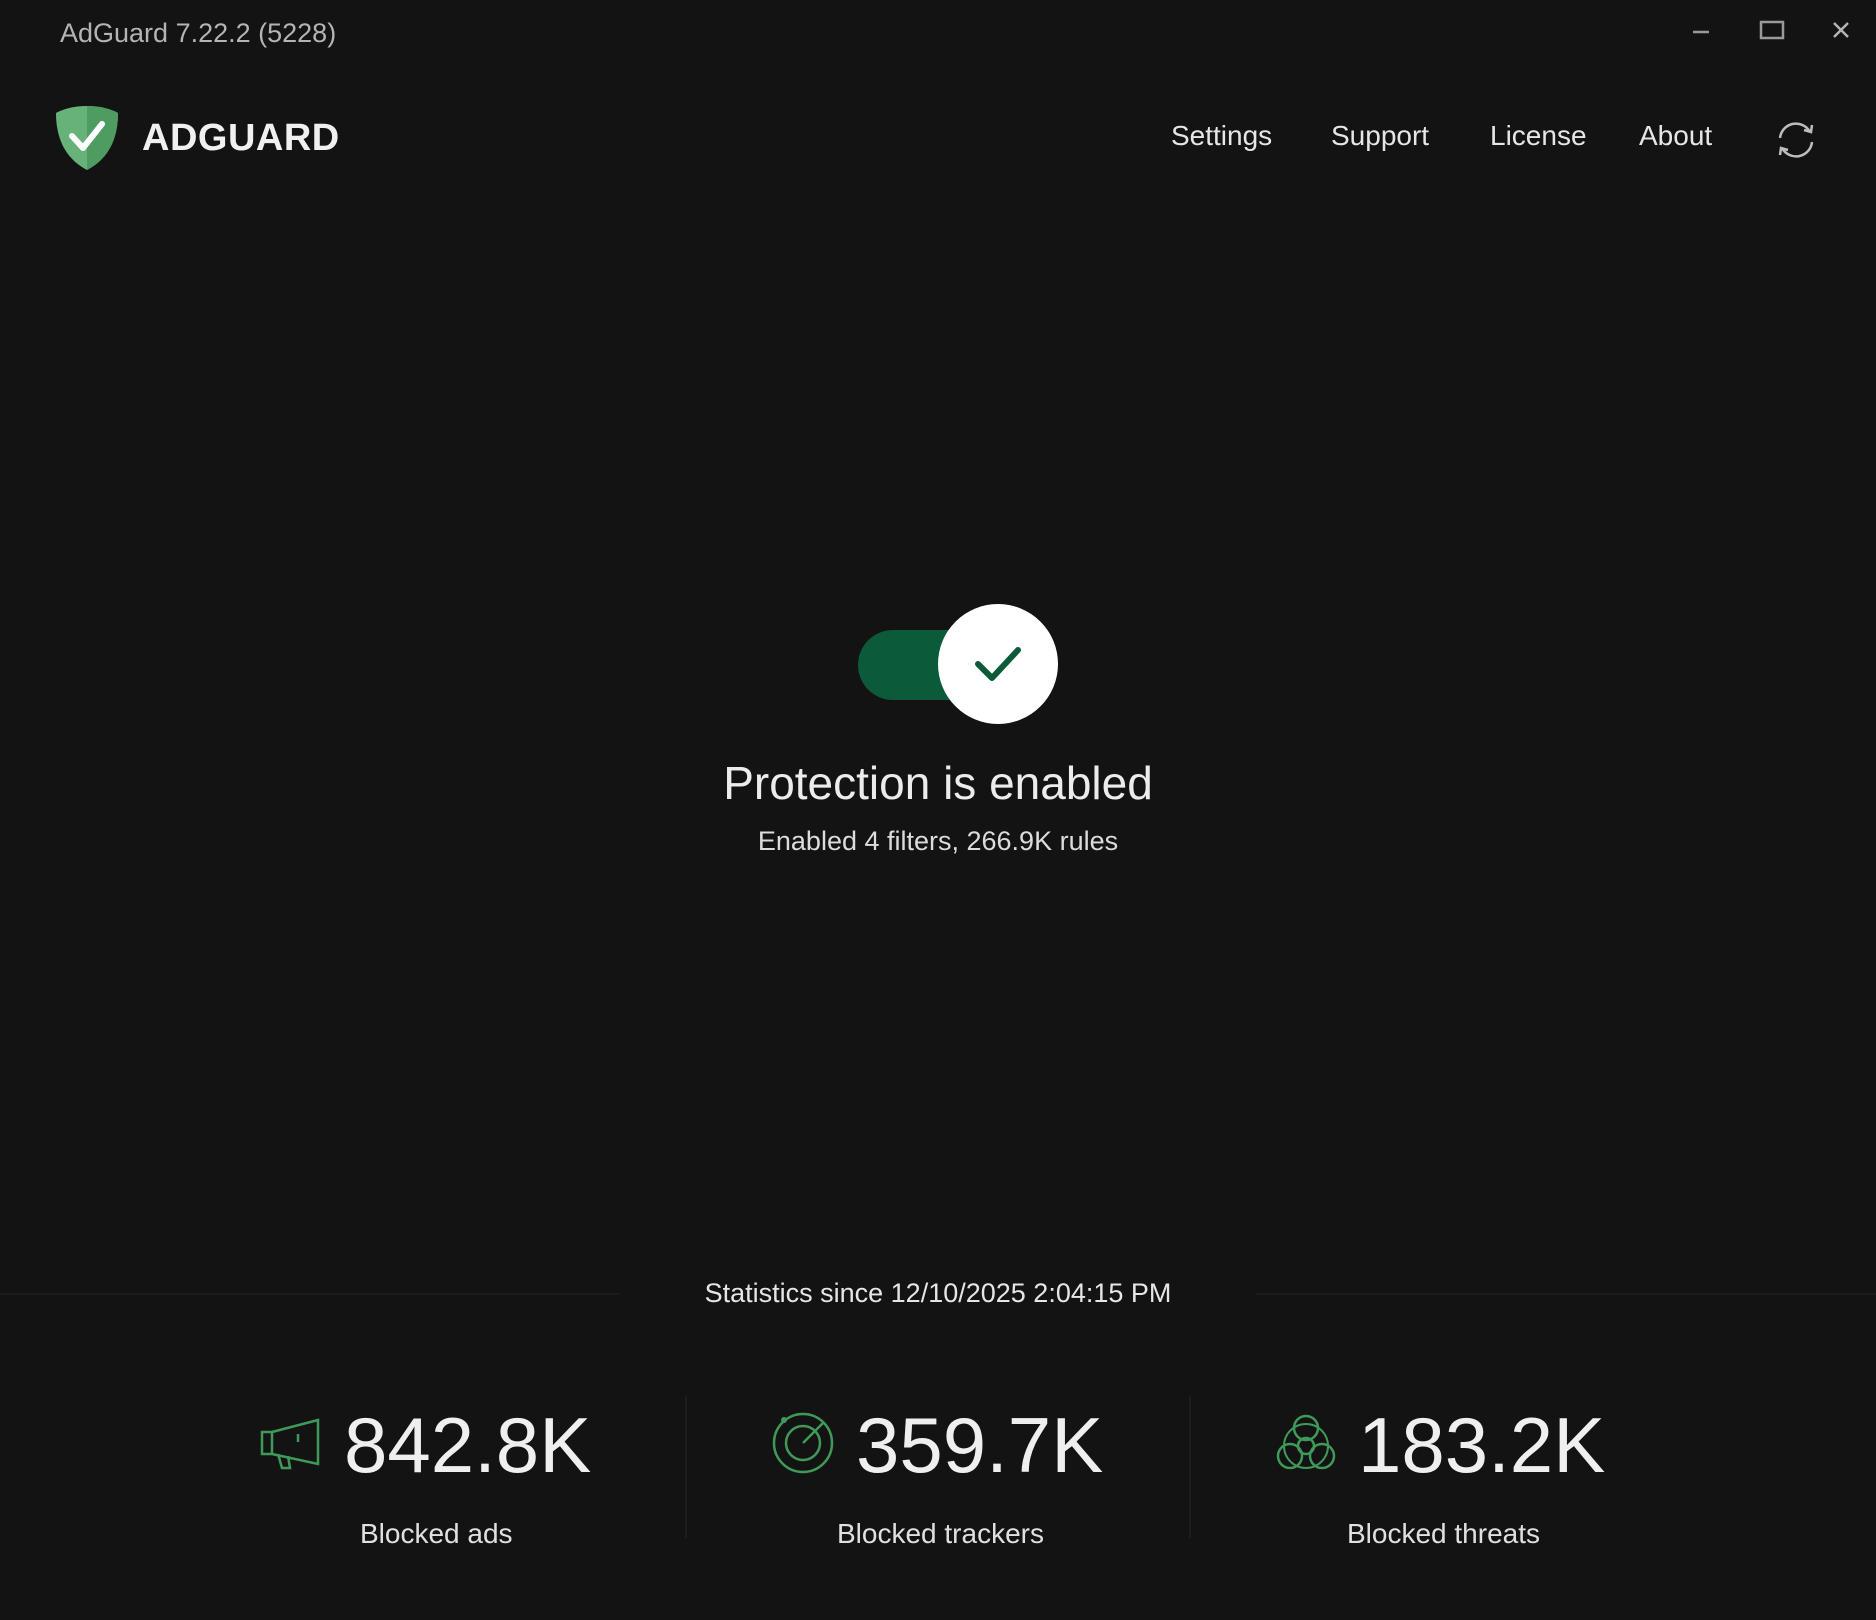 This screenshot has height=1620, width=1876. I want to click on stat-value-threats: 183.2K, so click(1482, 1445).